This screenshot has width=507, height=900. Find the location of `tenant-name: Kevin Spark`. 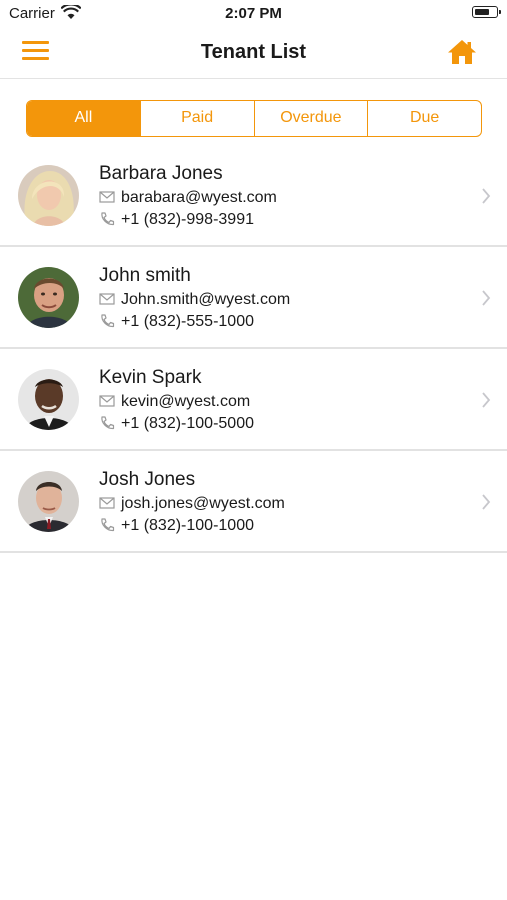

tenant-name: Kevin Spark is located at coordinates (150, 377).